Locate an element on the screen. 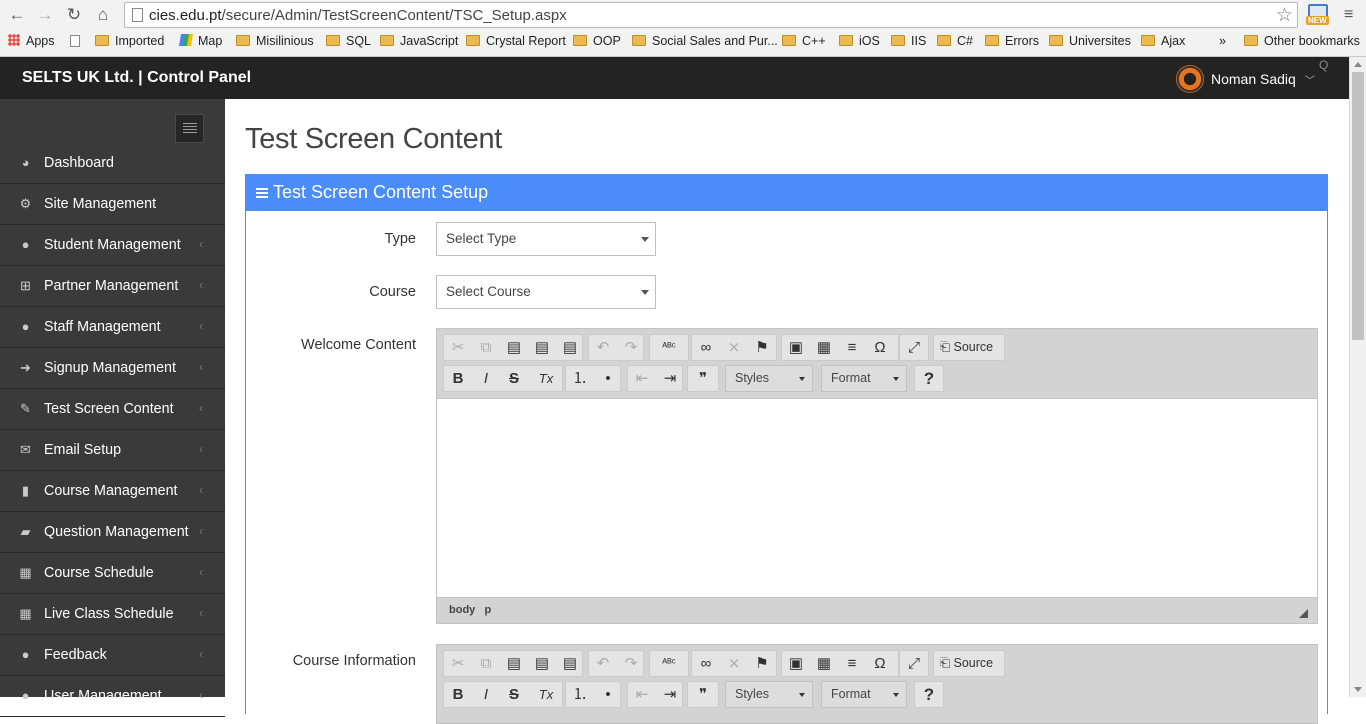  bookmark-sql: SQL is located at coordinates (348, 41).